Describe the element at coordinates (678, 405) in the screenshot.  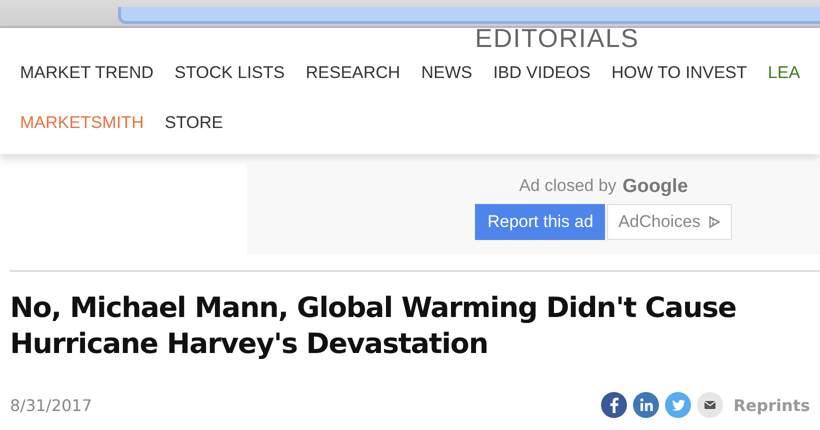
I see `twitter-bird-icon` at that location.